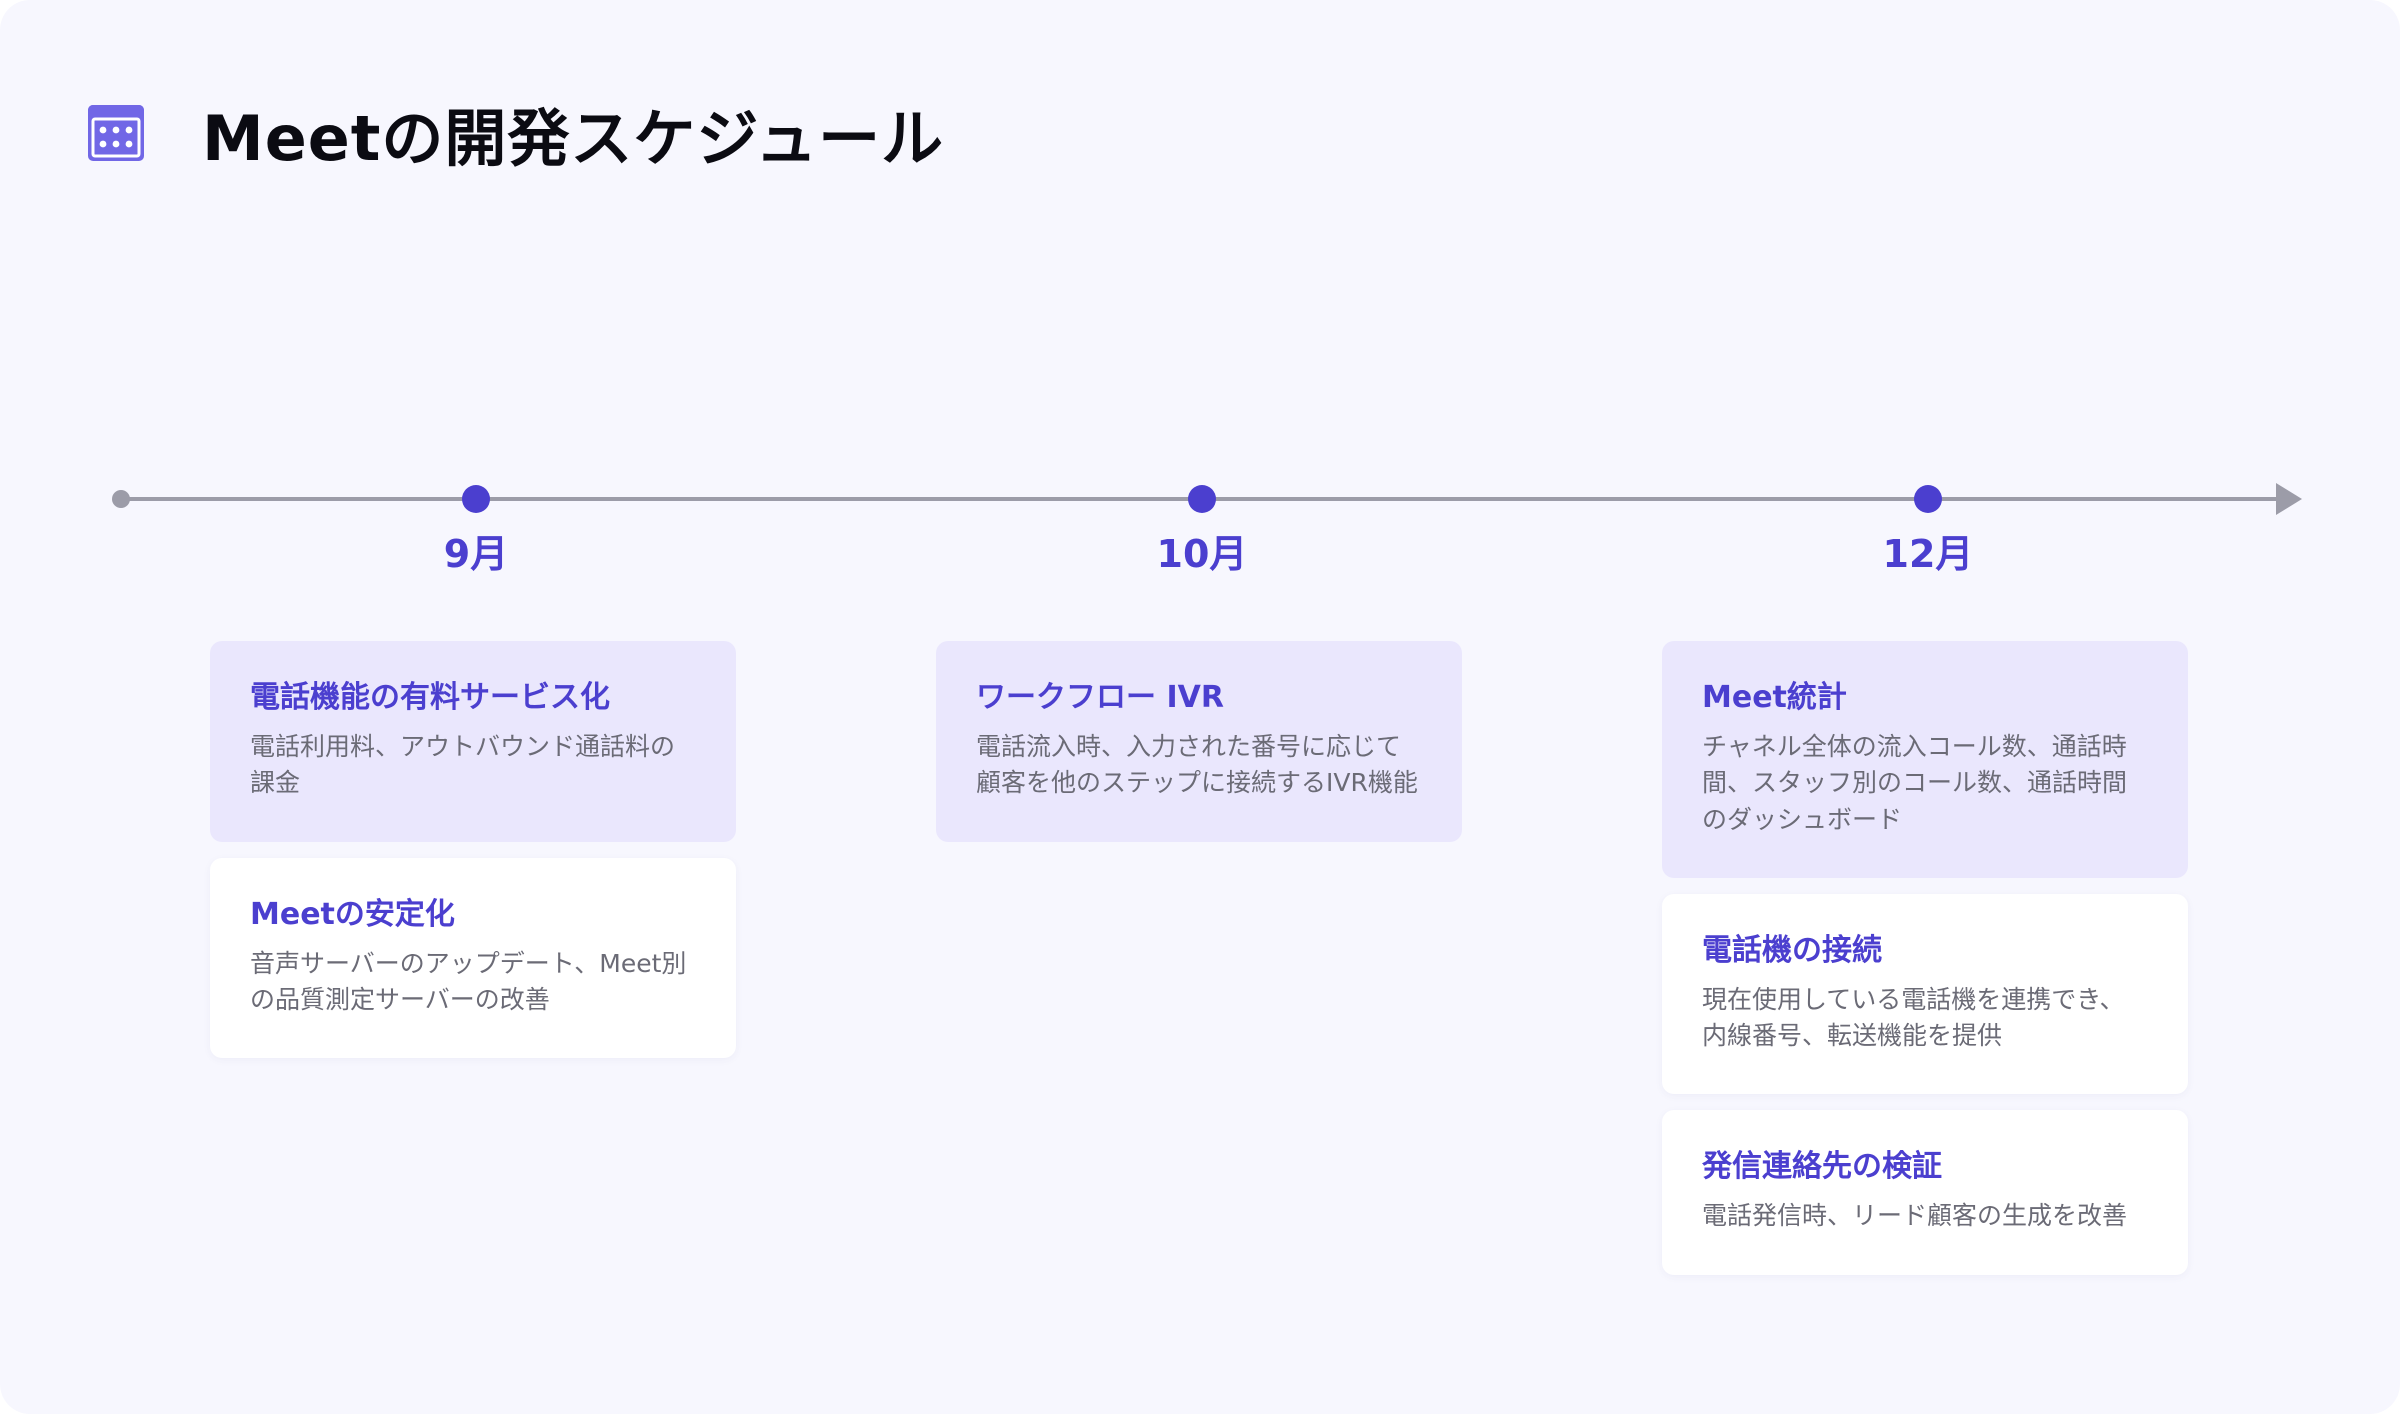  I want to click on feature-card-title: Meet統計, so click(1774, 697).